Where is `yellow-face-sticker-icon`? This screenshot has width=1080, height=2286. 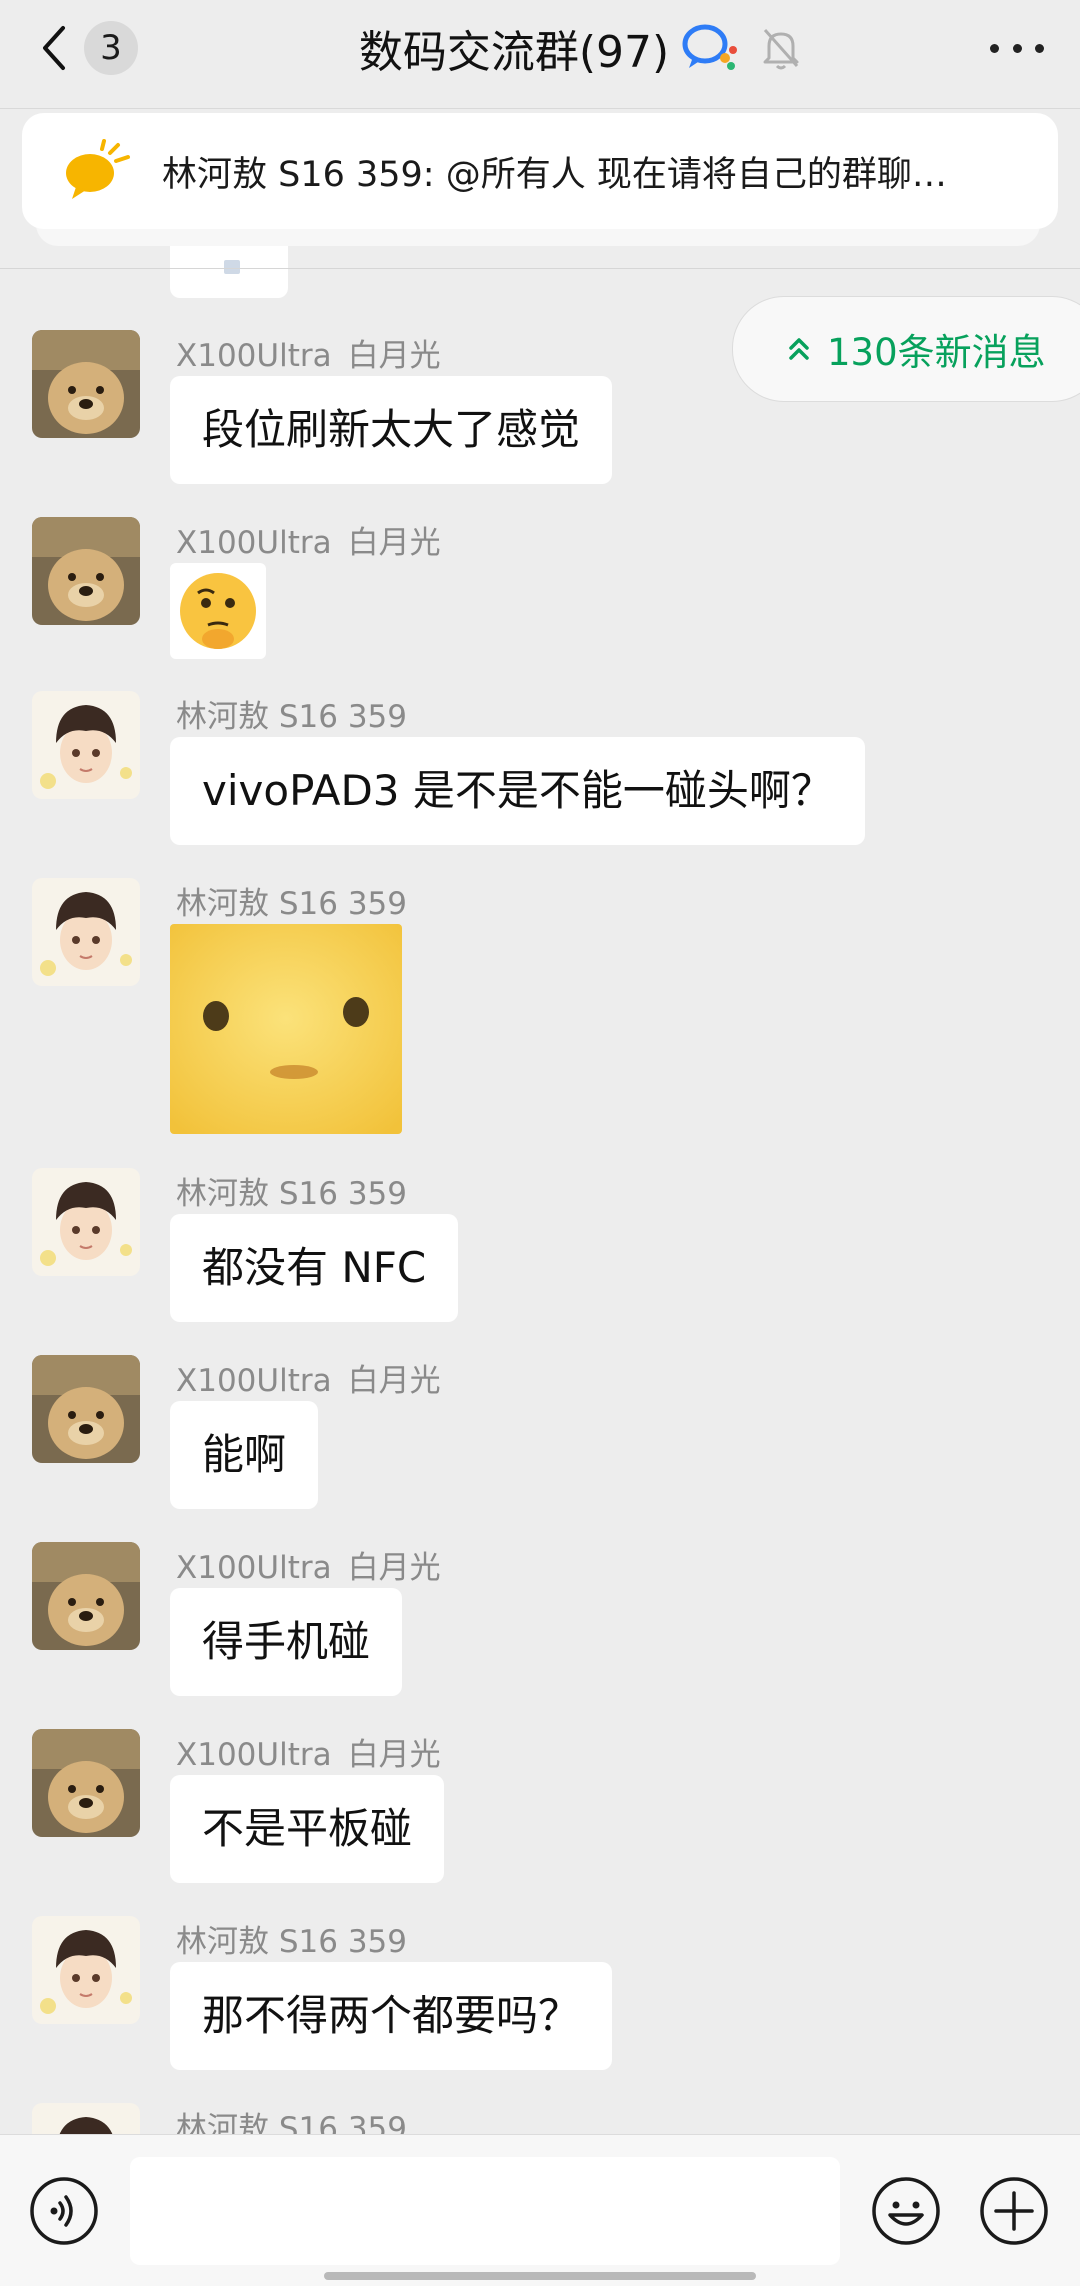
yellow-face-sticker-icon is located at coordinates (286, 1029).